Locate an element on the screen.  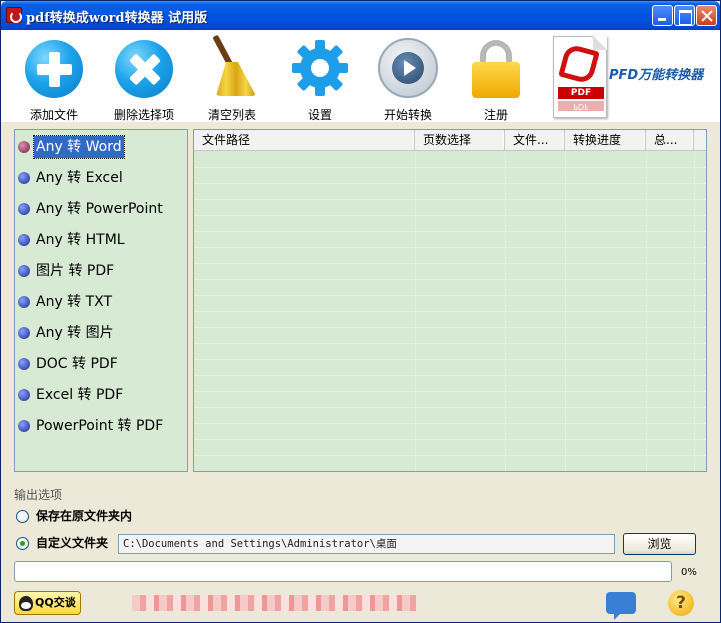
chat-bubble-icon is located at coordinates (621, 606).